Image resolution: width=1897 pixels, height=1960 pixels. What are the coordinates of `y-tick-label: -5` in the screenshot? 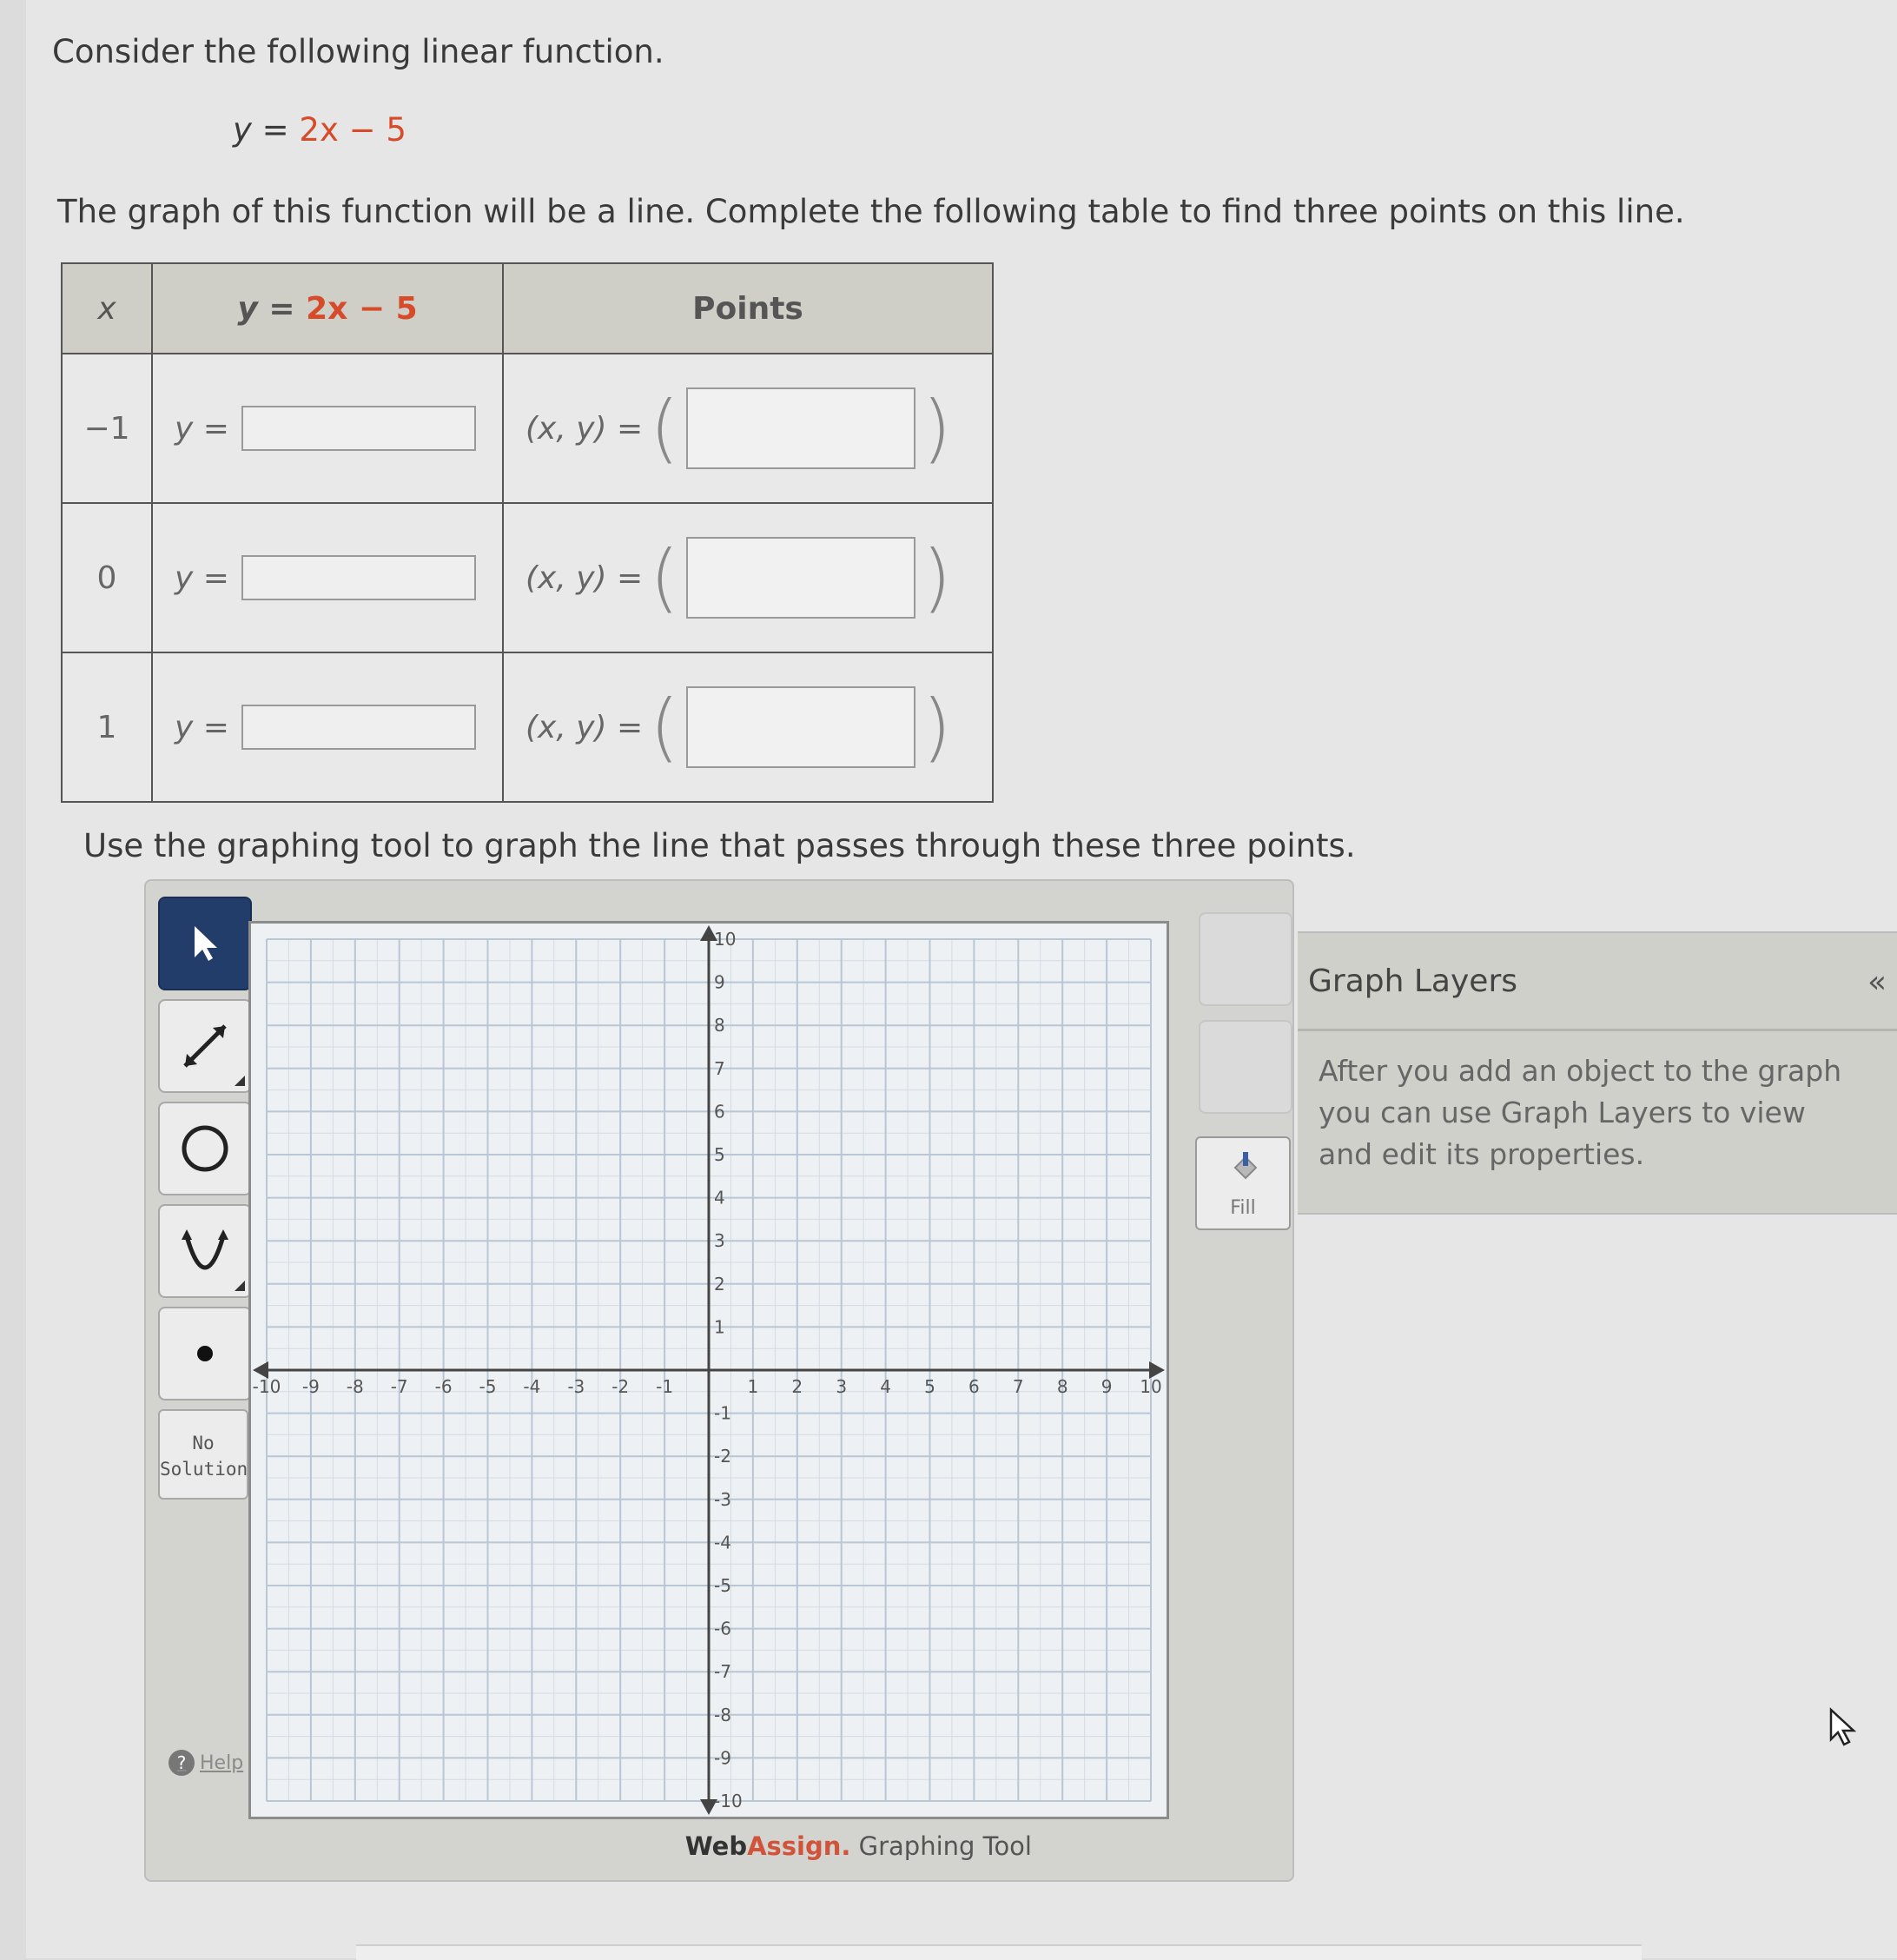 It's located at (722, 1585).